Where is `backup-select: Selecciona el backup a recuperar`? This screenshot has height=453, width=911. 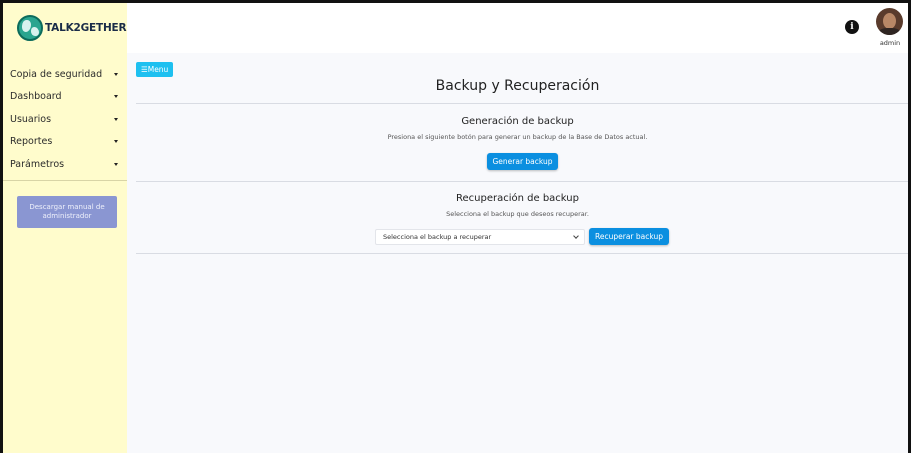 backup-select: Selecciona el backup a recuperar is located at coordinates (480, 237).